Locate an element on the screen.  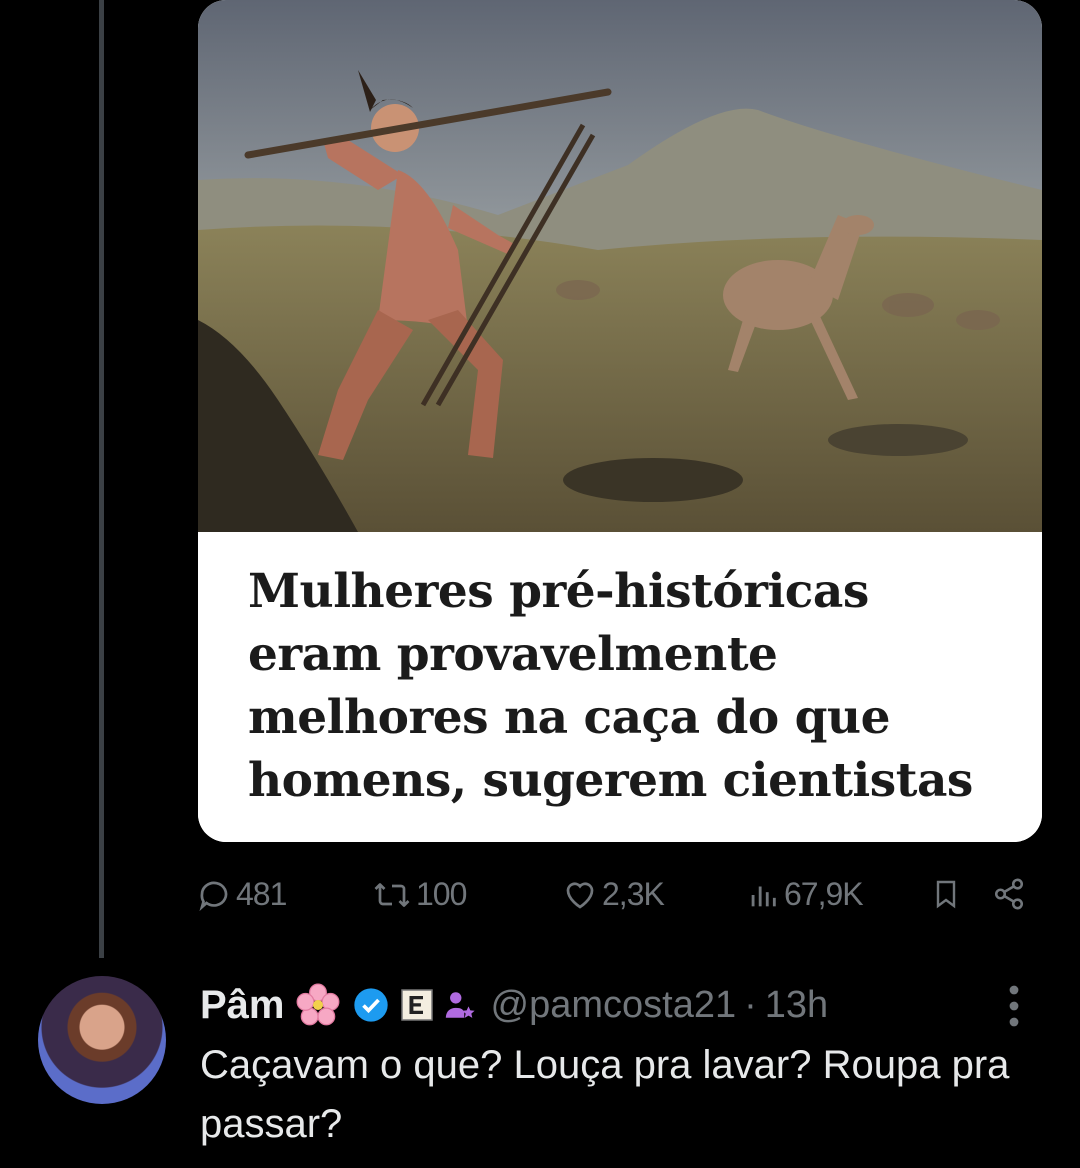
reply-count: 481 is located at coordinates (261, 894).